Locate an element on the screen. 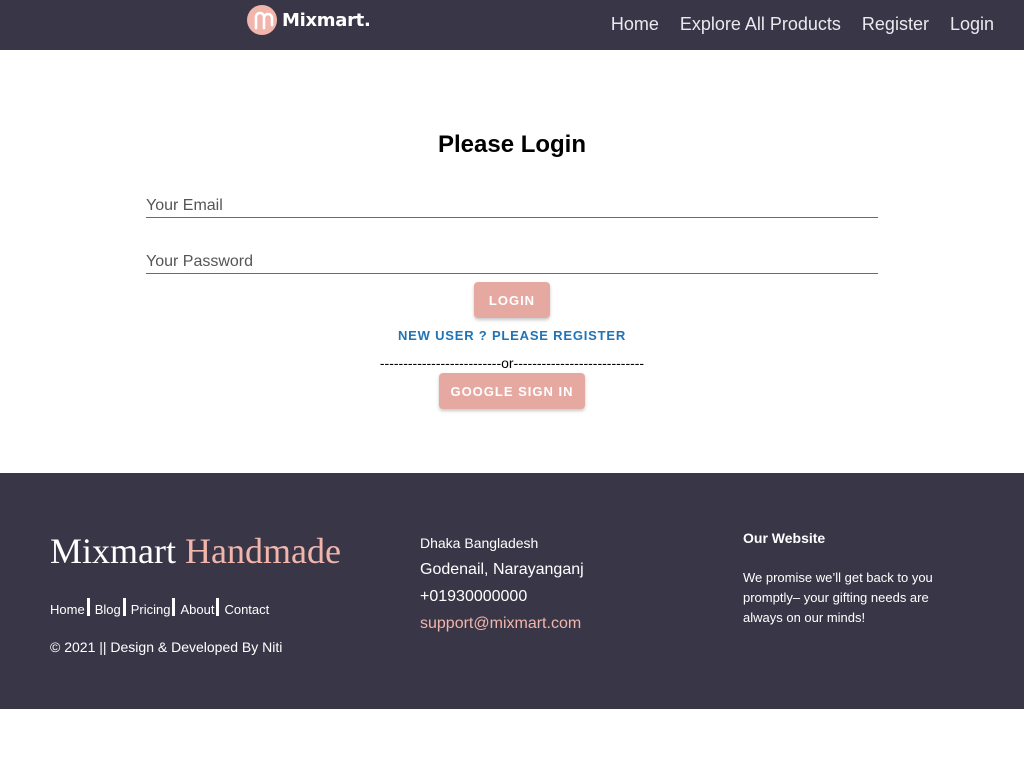 Image resolution: width=1024 pixels, height=768 pixels. footer-brand: Mixmart Handmade is located at coordinates (195, 551).